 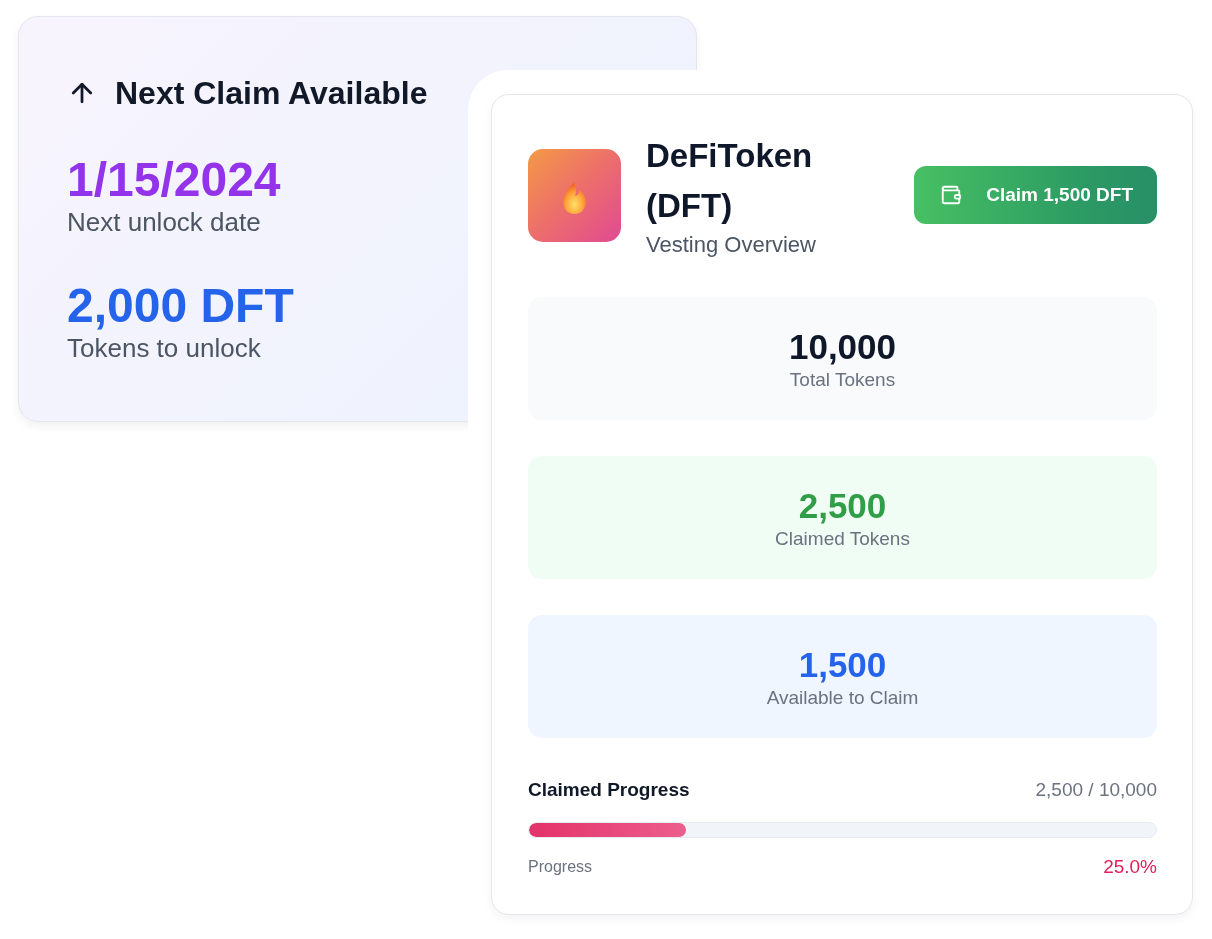 What do you see at coordinates (1035, 195) in the screenshot?
I see `claim-button: Claim 1,500 DFT` at bounding box center [1035, 195].